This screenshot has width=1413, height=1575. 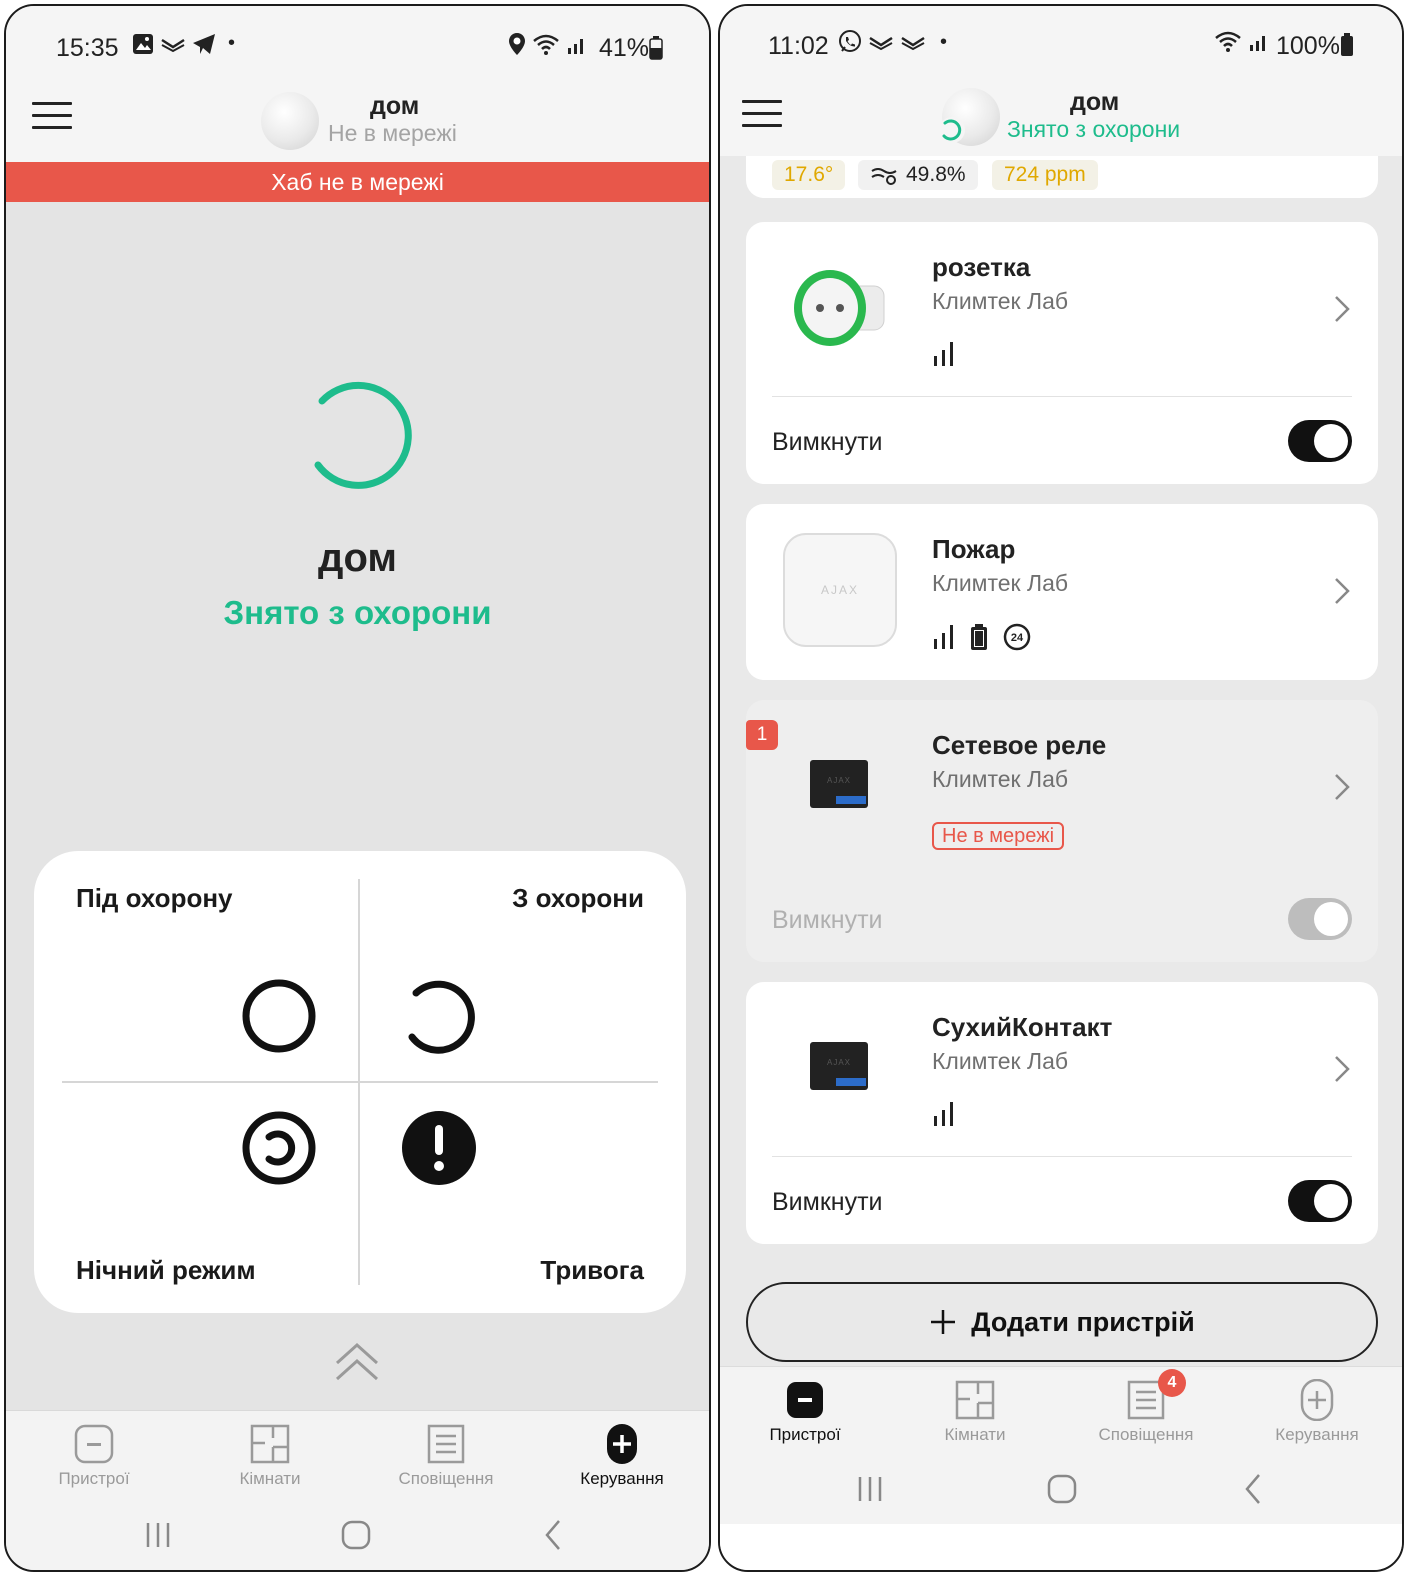 I want to click on bottom-navigation: Пристрої Кімнати Сповіщення Керування, so click(x=357, y=1490).